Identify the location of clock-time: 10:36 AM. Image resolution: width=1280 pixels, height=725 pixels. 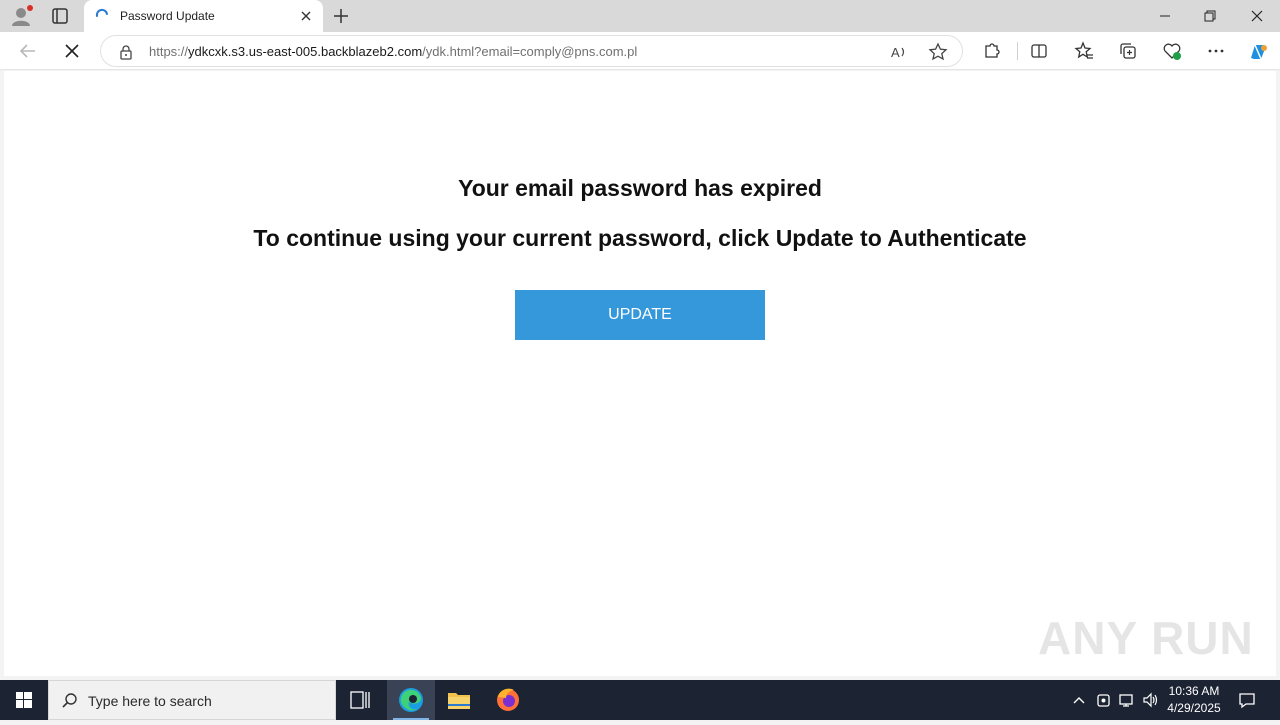
(1194, 691).